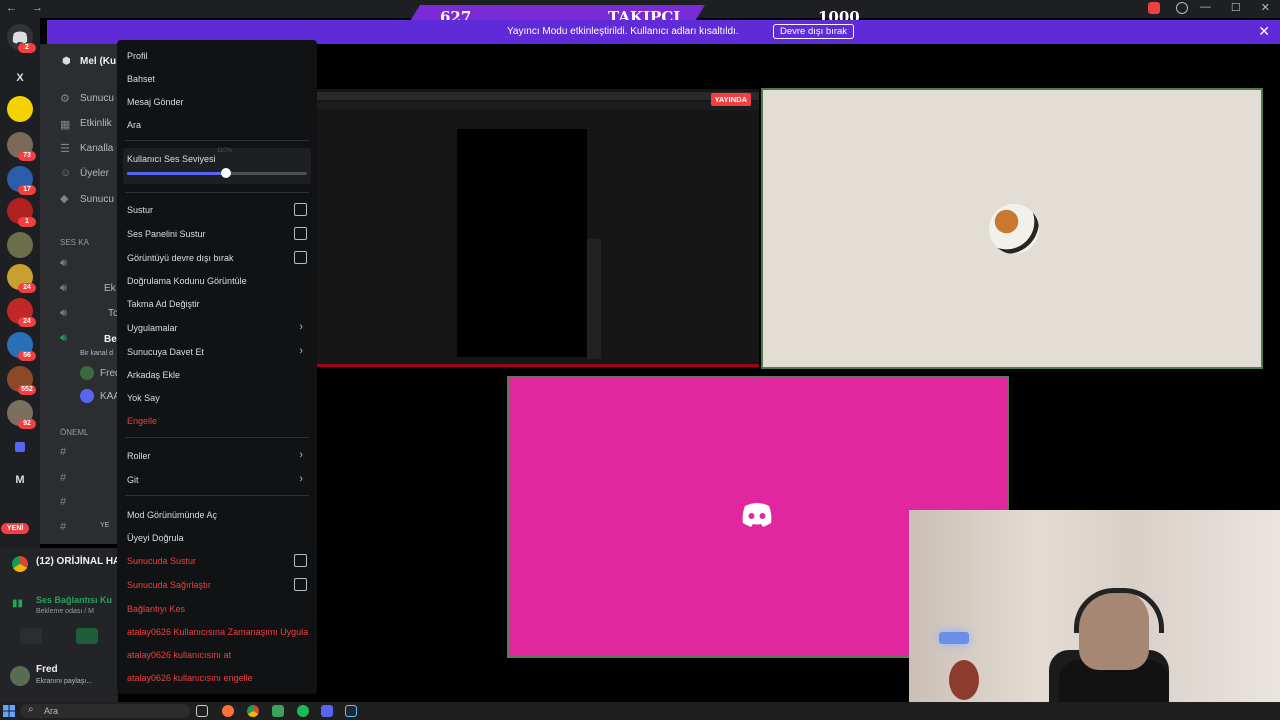  What do you see at coordinates (110, 339) in the screenshot?
I see `voice-channel-active: Be` at bounding box center [110, 339].